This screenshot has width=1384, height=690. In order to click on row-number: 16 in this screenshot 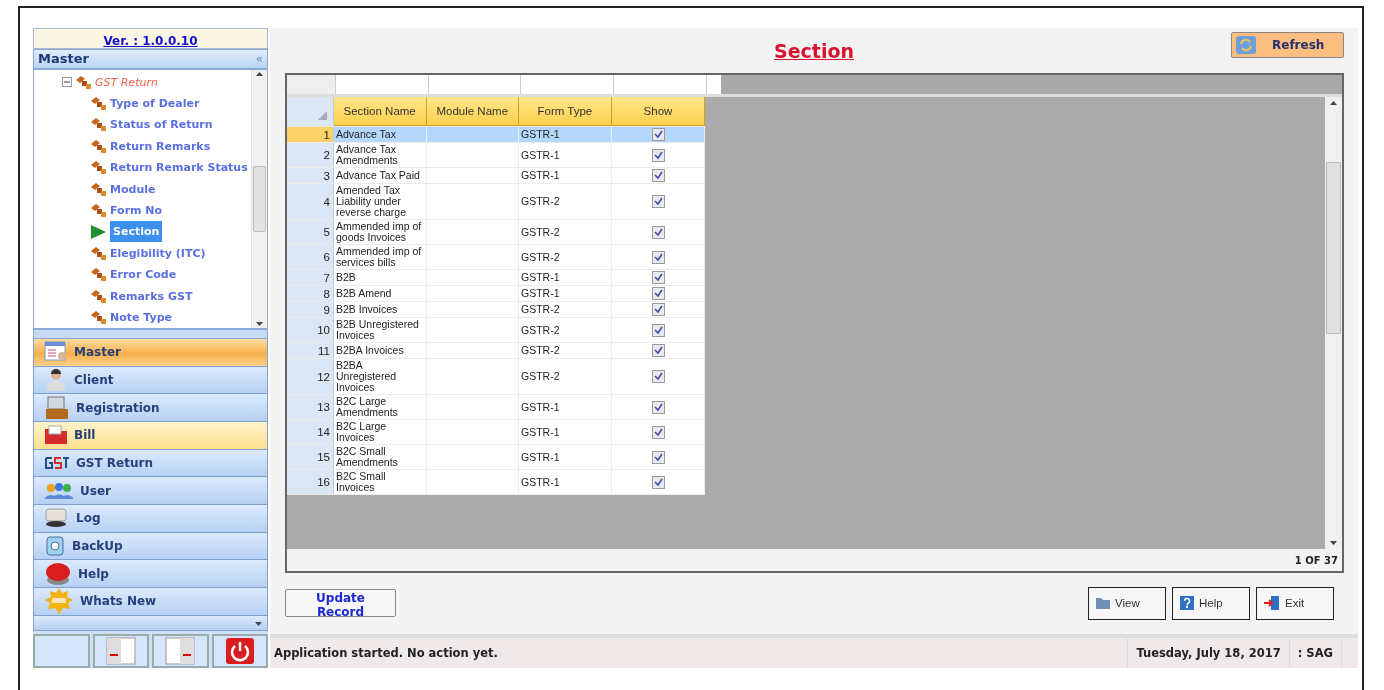, I will do `click(310, 482)`.